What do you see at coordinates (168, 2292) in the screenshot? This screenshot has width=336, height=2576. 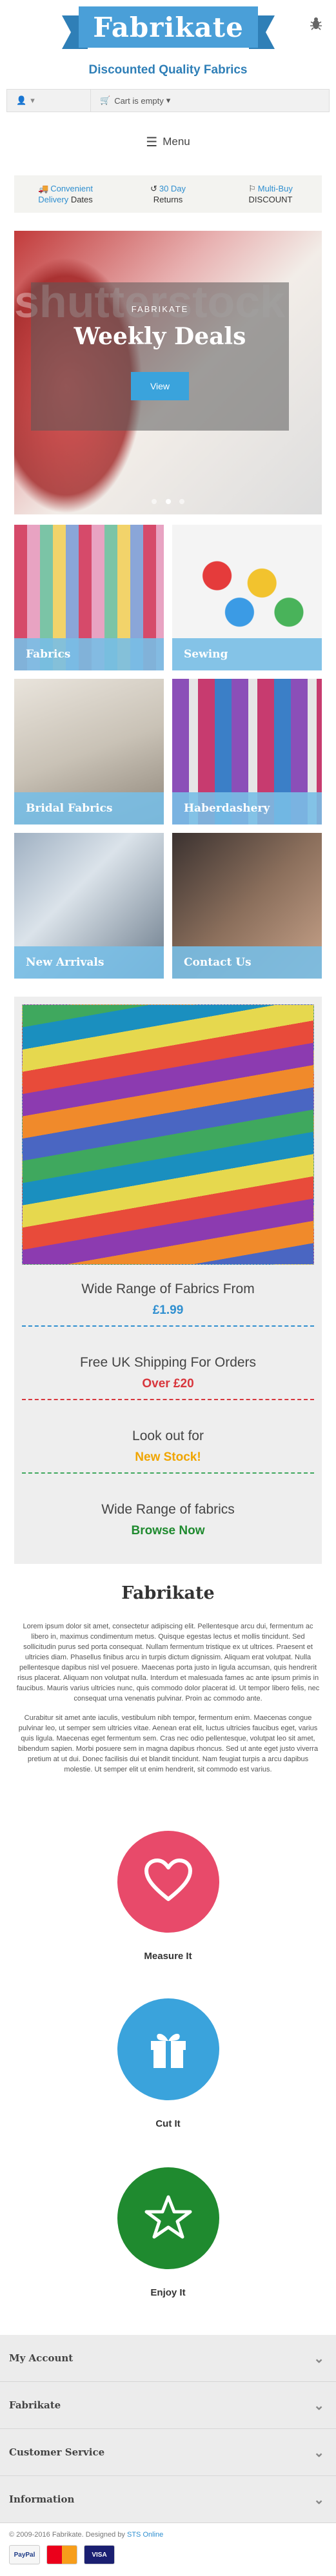 I see `feature-label: Enjoy It` at bounding box center [168, 2292].